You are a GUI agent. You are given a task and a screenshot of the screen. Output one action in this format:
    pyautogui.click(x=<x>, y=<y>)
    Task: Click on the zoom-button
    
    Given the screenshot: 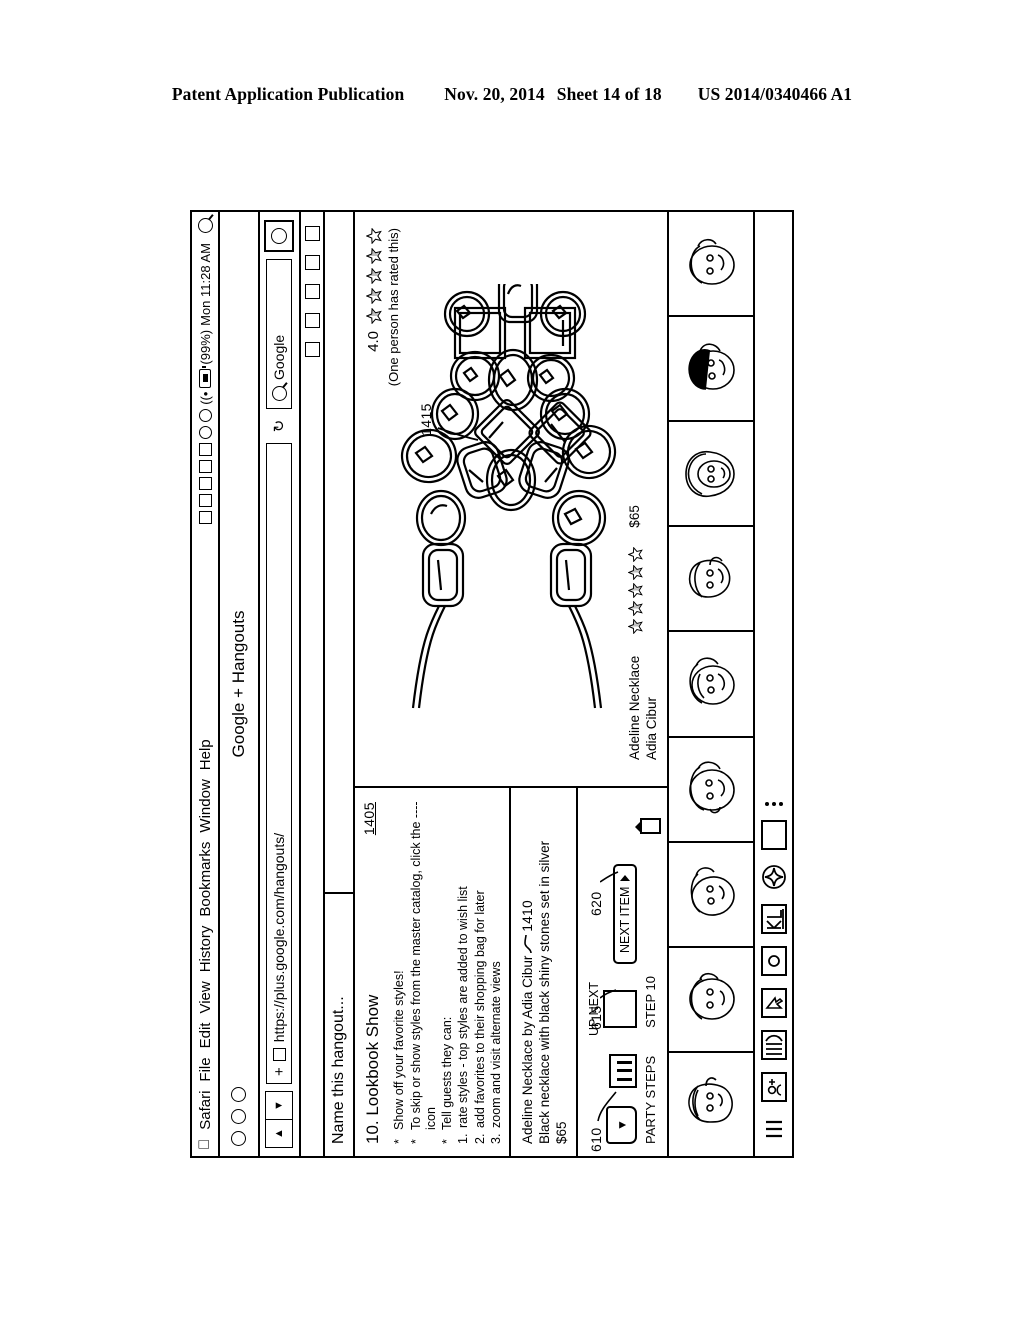 What is the action you would take?
    pyautogui.click(x=239, y=1094)
    